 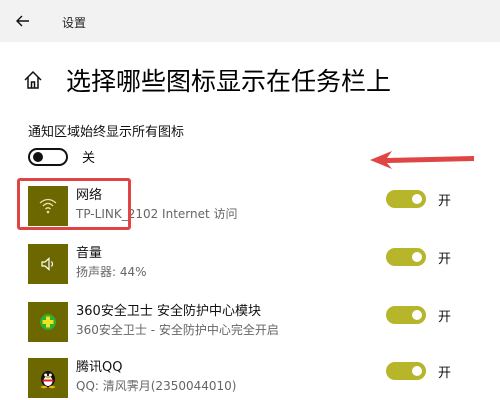 I want to click on wifi-icon, so click(x=48, y=206).